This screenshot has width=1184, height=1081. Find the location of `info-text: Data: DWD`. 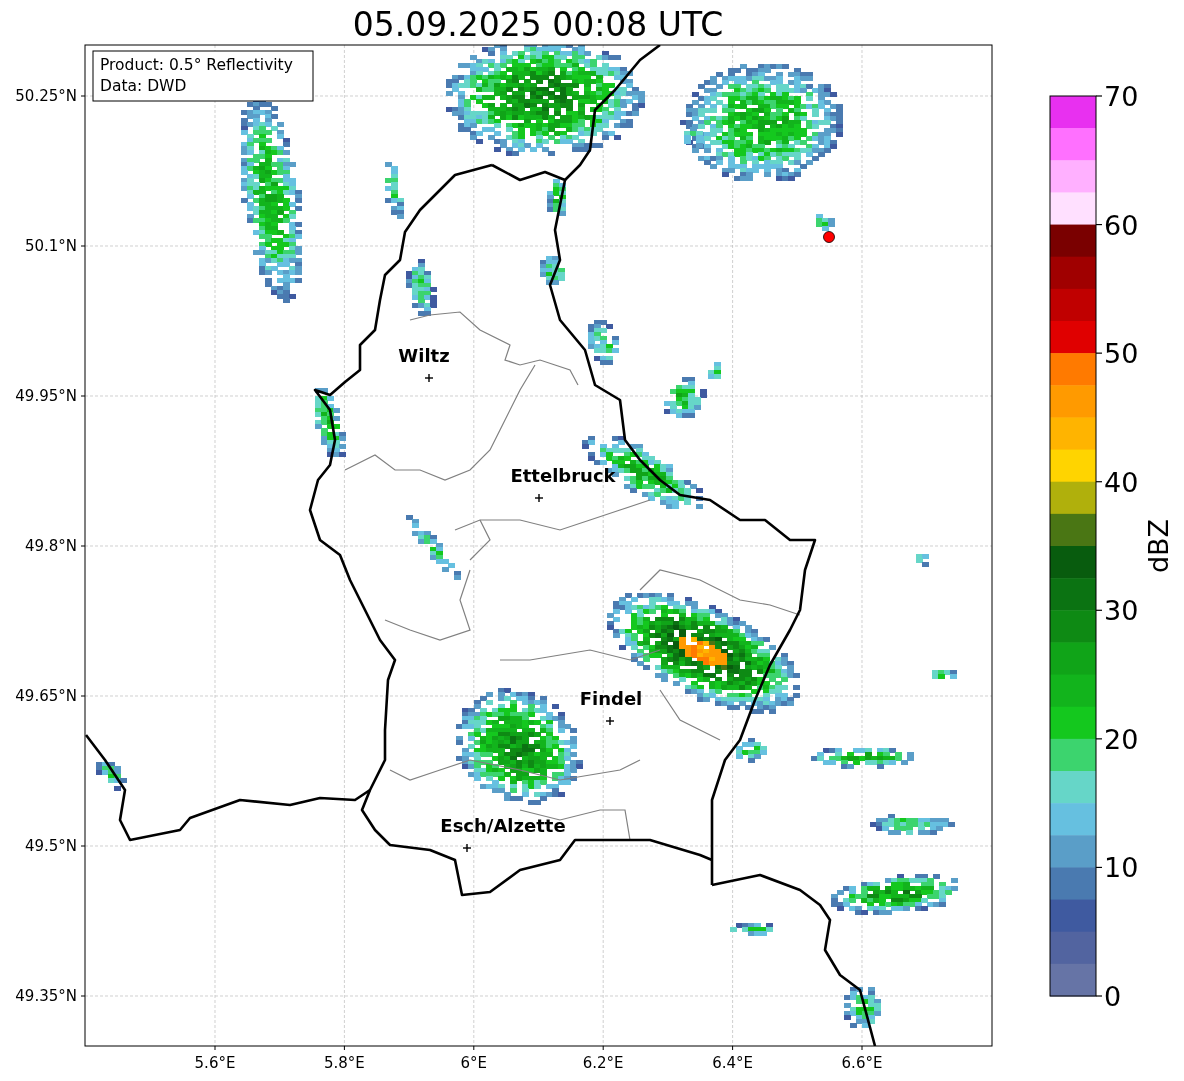

info-text: Data: DWD is located at coordinates (143, 86).